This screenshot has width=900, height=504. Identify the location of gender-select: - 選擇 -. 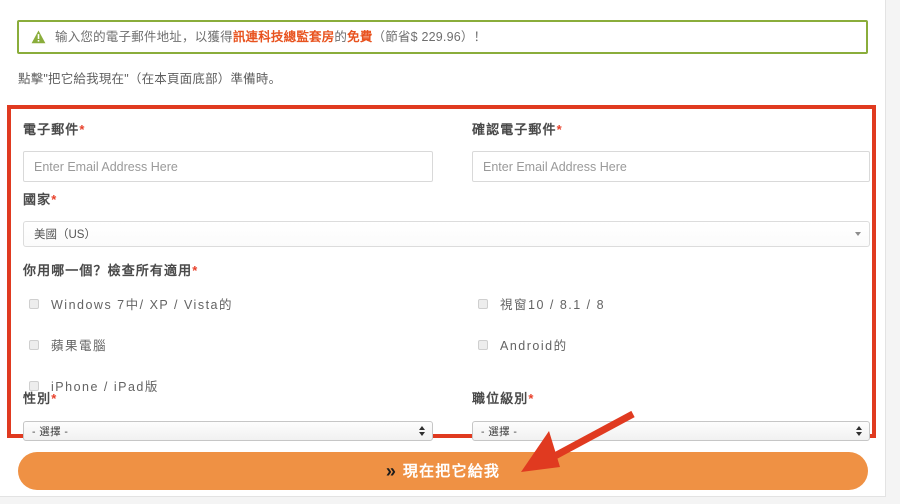
(228, 431).